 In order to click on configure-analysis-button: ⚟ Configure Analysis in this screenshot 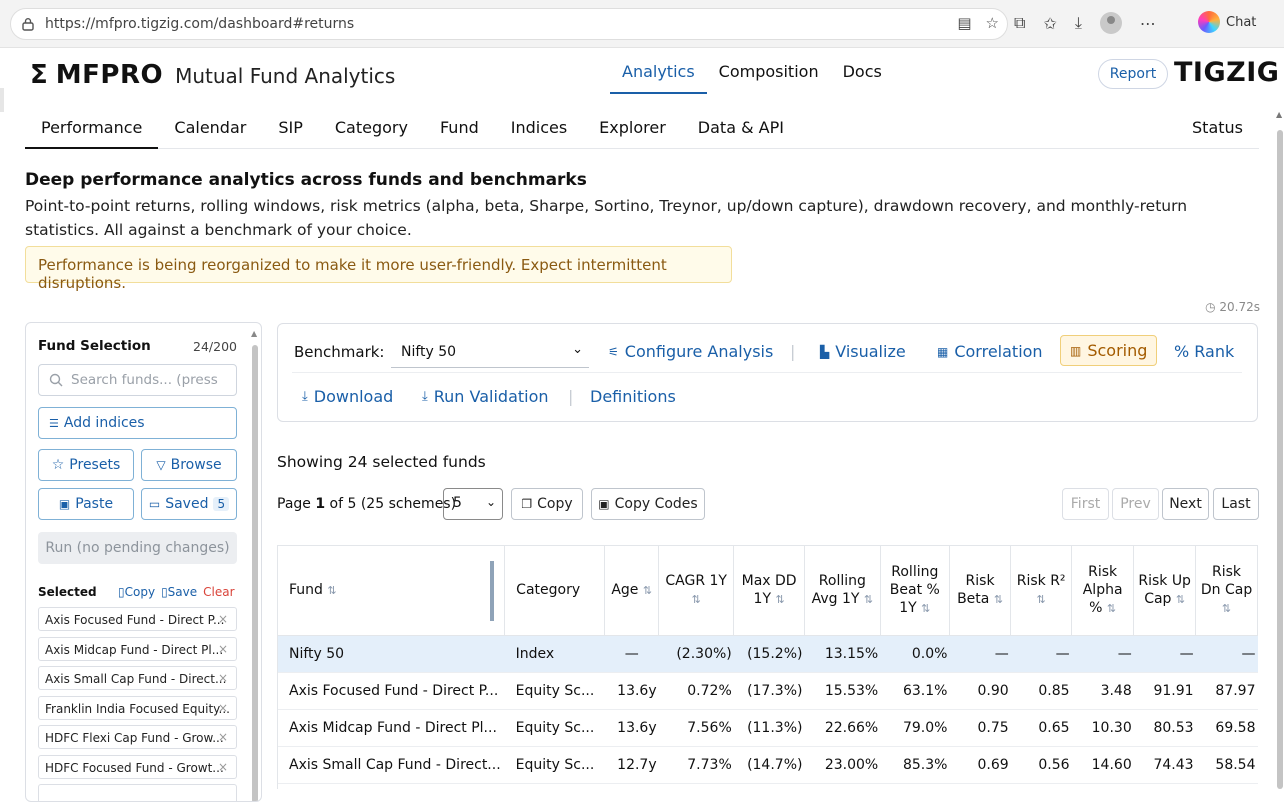, I will do `click(690, 351)`.